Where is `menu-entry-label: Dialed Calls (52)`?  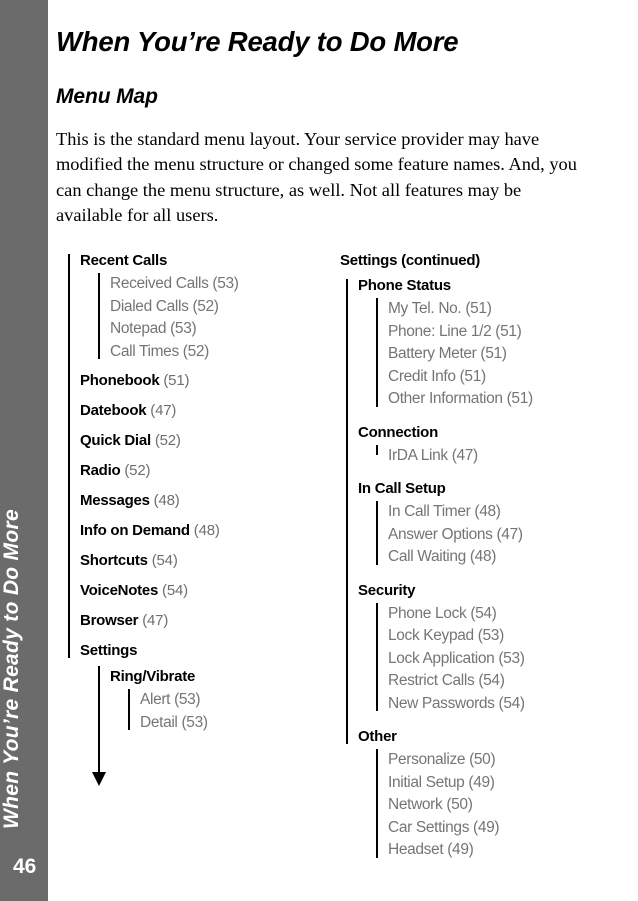 menu-entry-label: Dialed Calls (52) is located at coordinates (164, 306).